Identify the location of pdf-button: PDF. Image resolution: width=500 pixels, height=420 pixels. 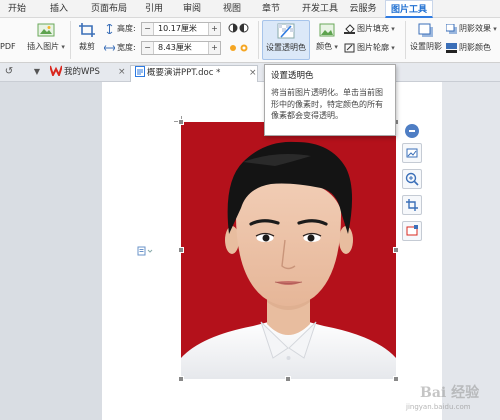
(8, 46).